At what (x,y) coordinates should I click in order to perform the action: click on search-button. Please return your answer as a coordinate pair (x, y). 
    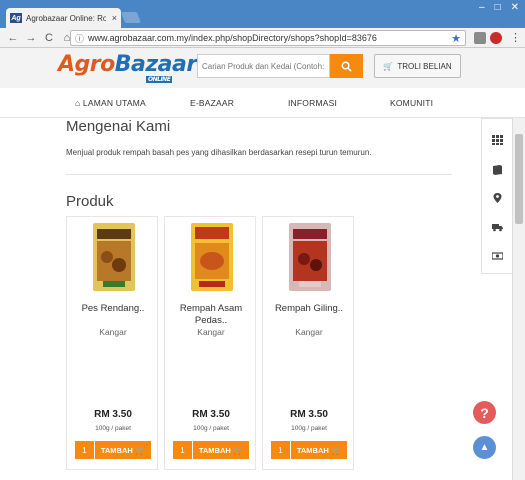
    Looking at the image, I should click on (346, 66).